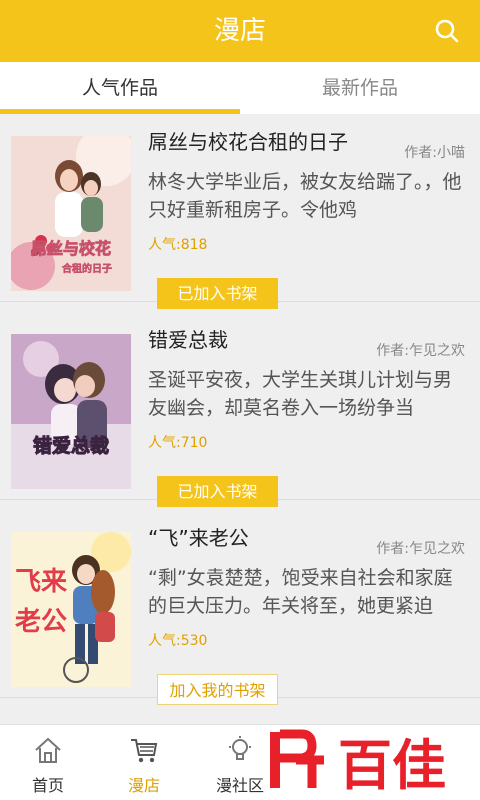  Describe the element at coordinates (71, 411) in the screenshot. I see `comic-cover: 错爱总裁` at that location.